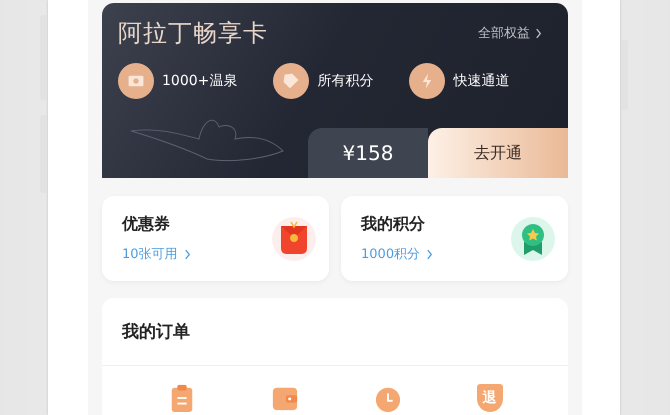 The width and height of the screenshot is (670, 415). What do you see at coordinates (146, 224) in the screenshot?
I see `card-title: 优惠券` at bounding box center [146, 224].